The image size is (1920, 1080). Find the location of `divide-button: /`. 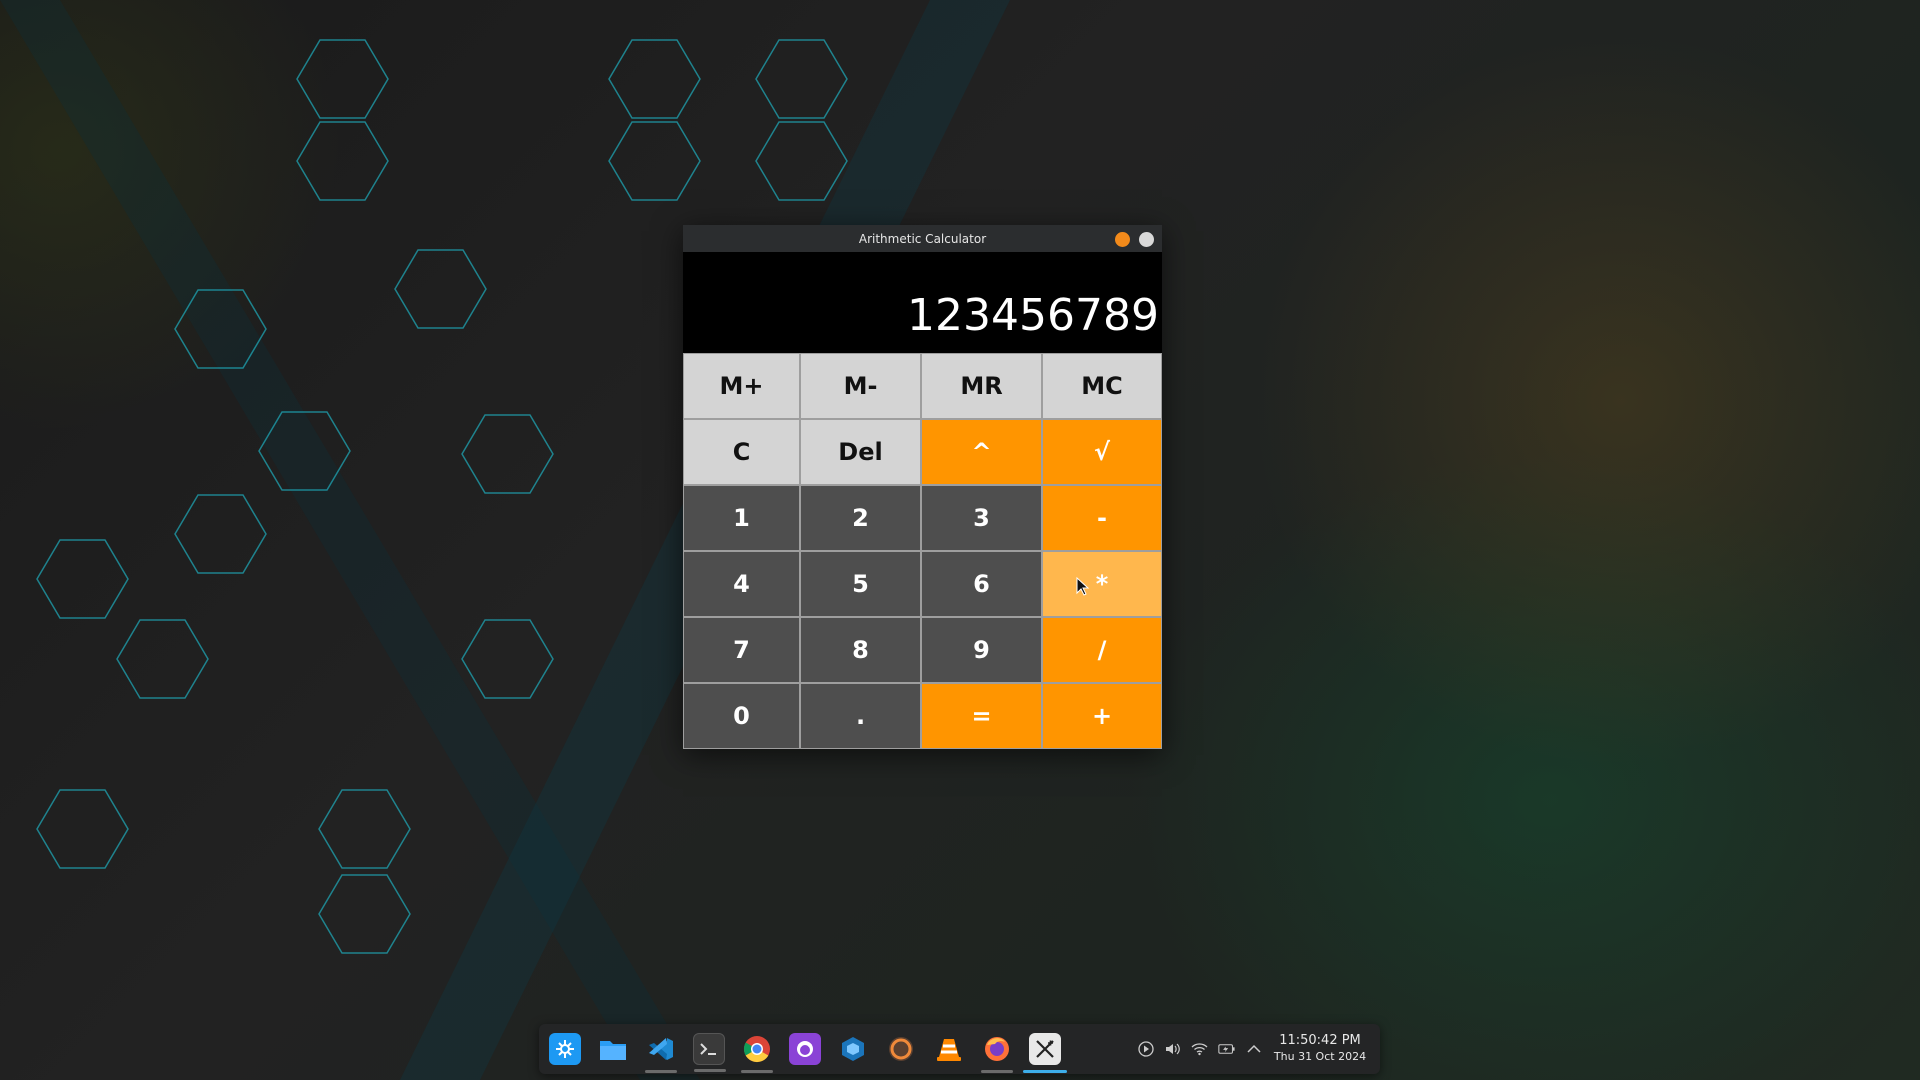

divide-button: / is located at coordinates (1102, 650).